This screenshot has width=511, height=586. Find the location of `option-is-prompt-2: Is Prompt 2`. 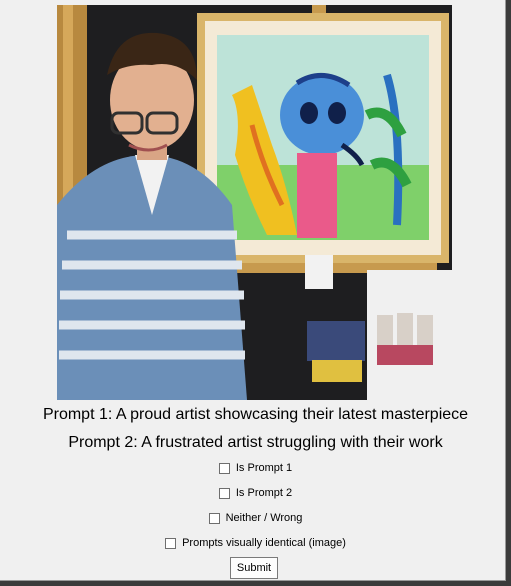

option-is-prompt-2: Is Prompt 2 is located at coordinates (255, 493).